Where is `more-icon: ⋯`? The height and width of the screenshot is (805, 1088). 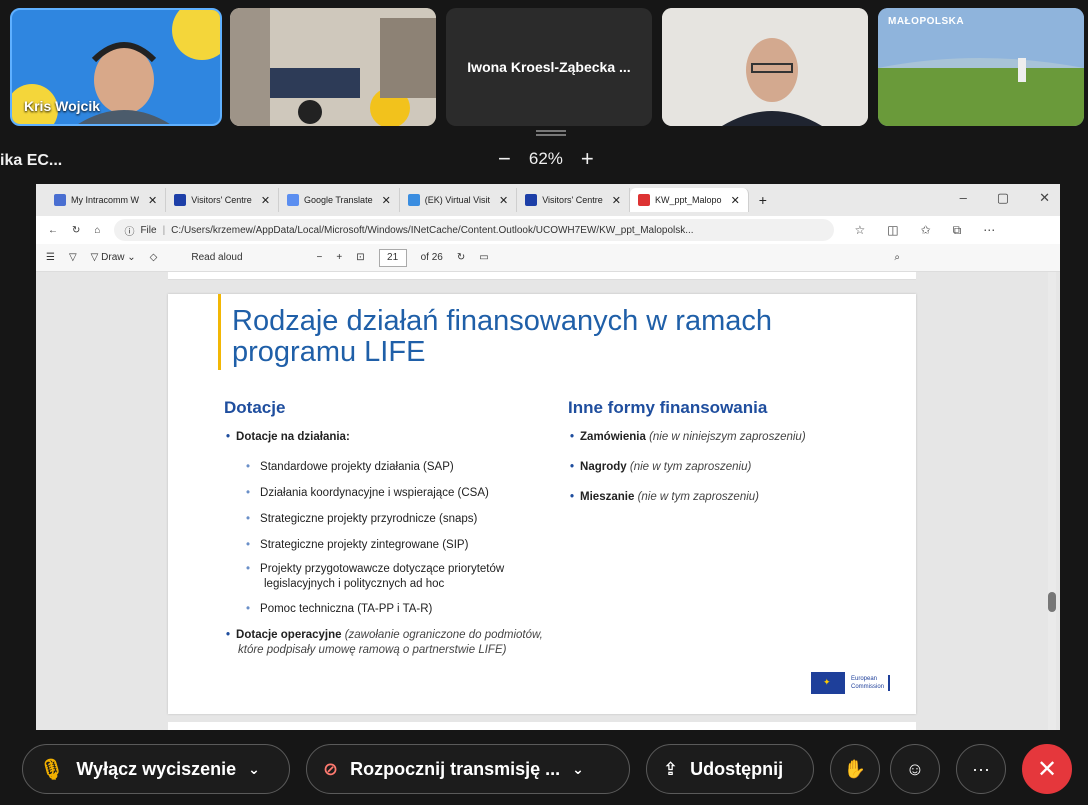
more-icon: ⋯ is located at coordinates (989, 230).